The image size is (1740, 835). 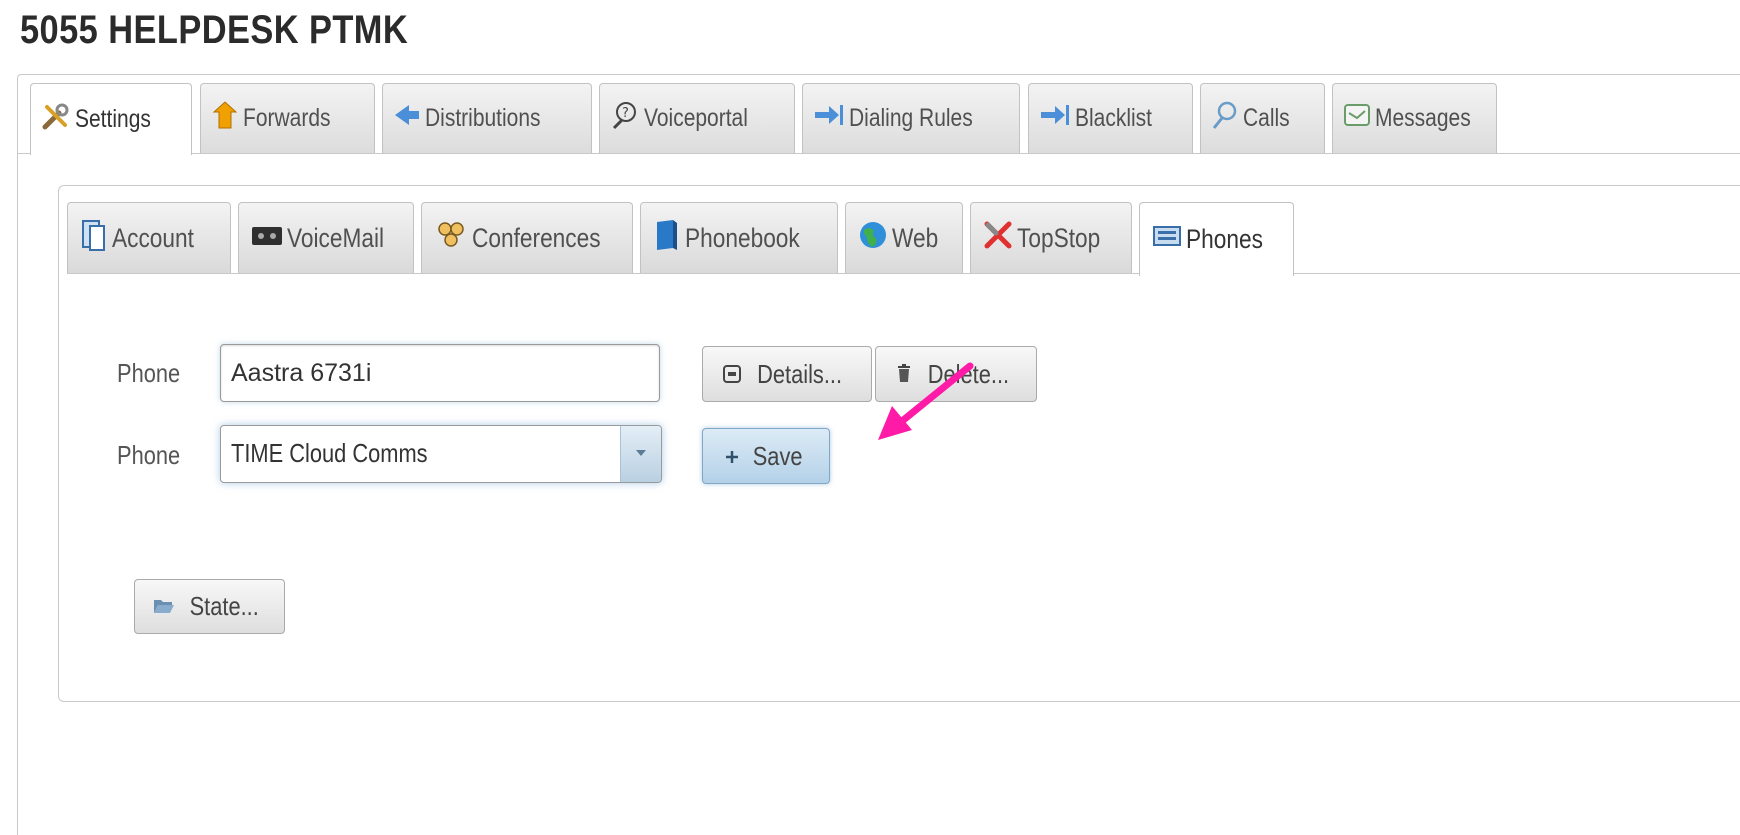 What do you see at coordinates (267, 238) in the screenshot?
I see `voicemail-icon` at bounding box center [267, 238].